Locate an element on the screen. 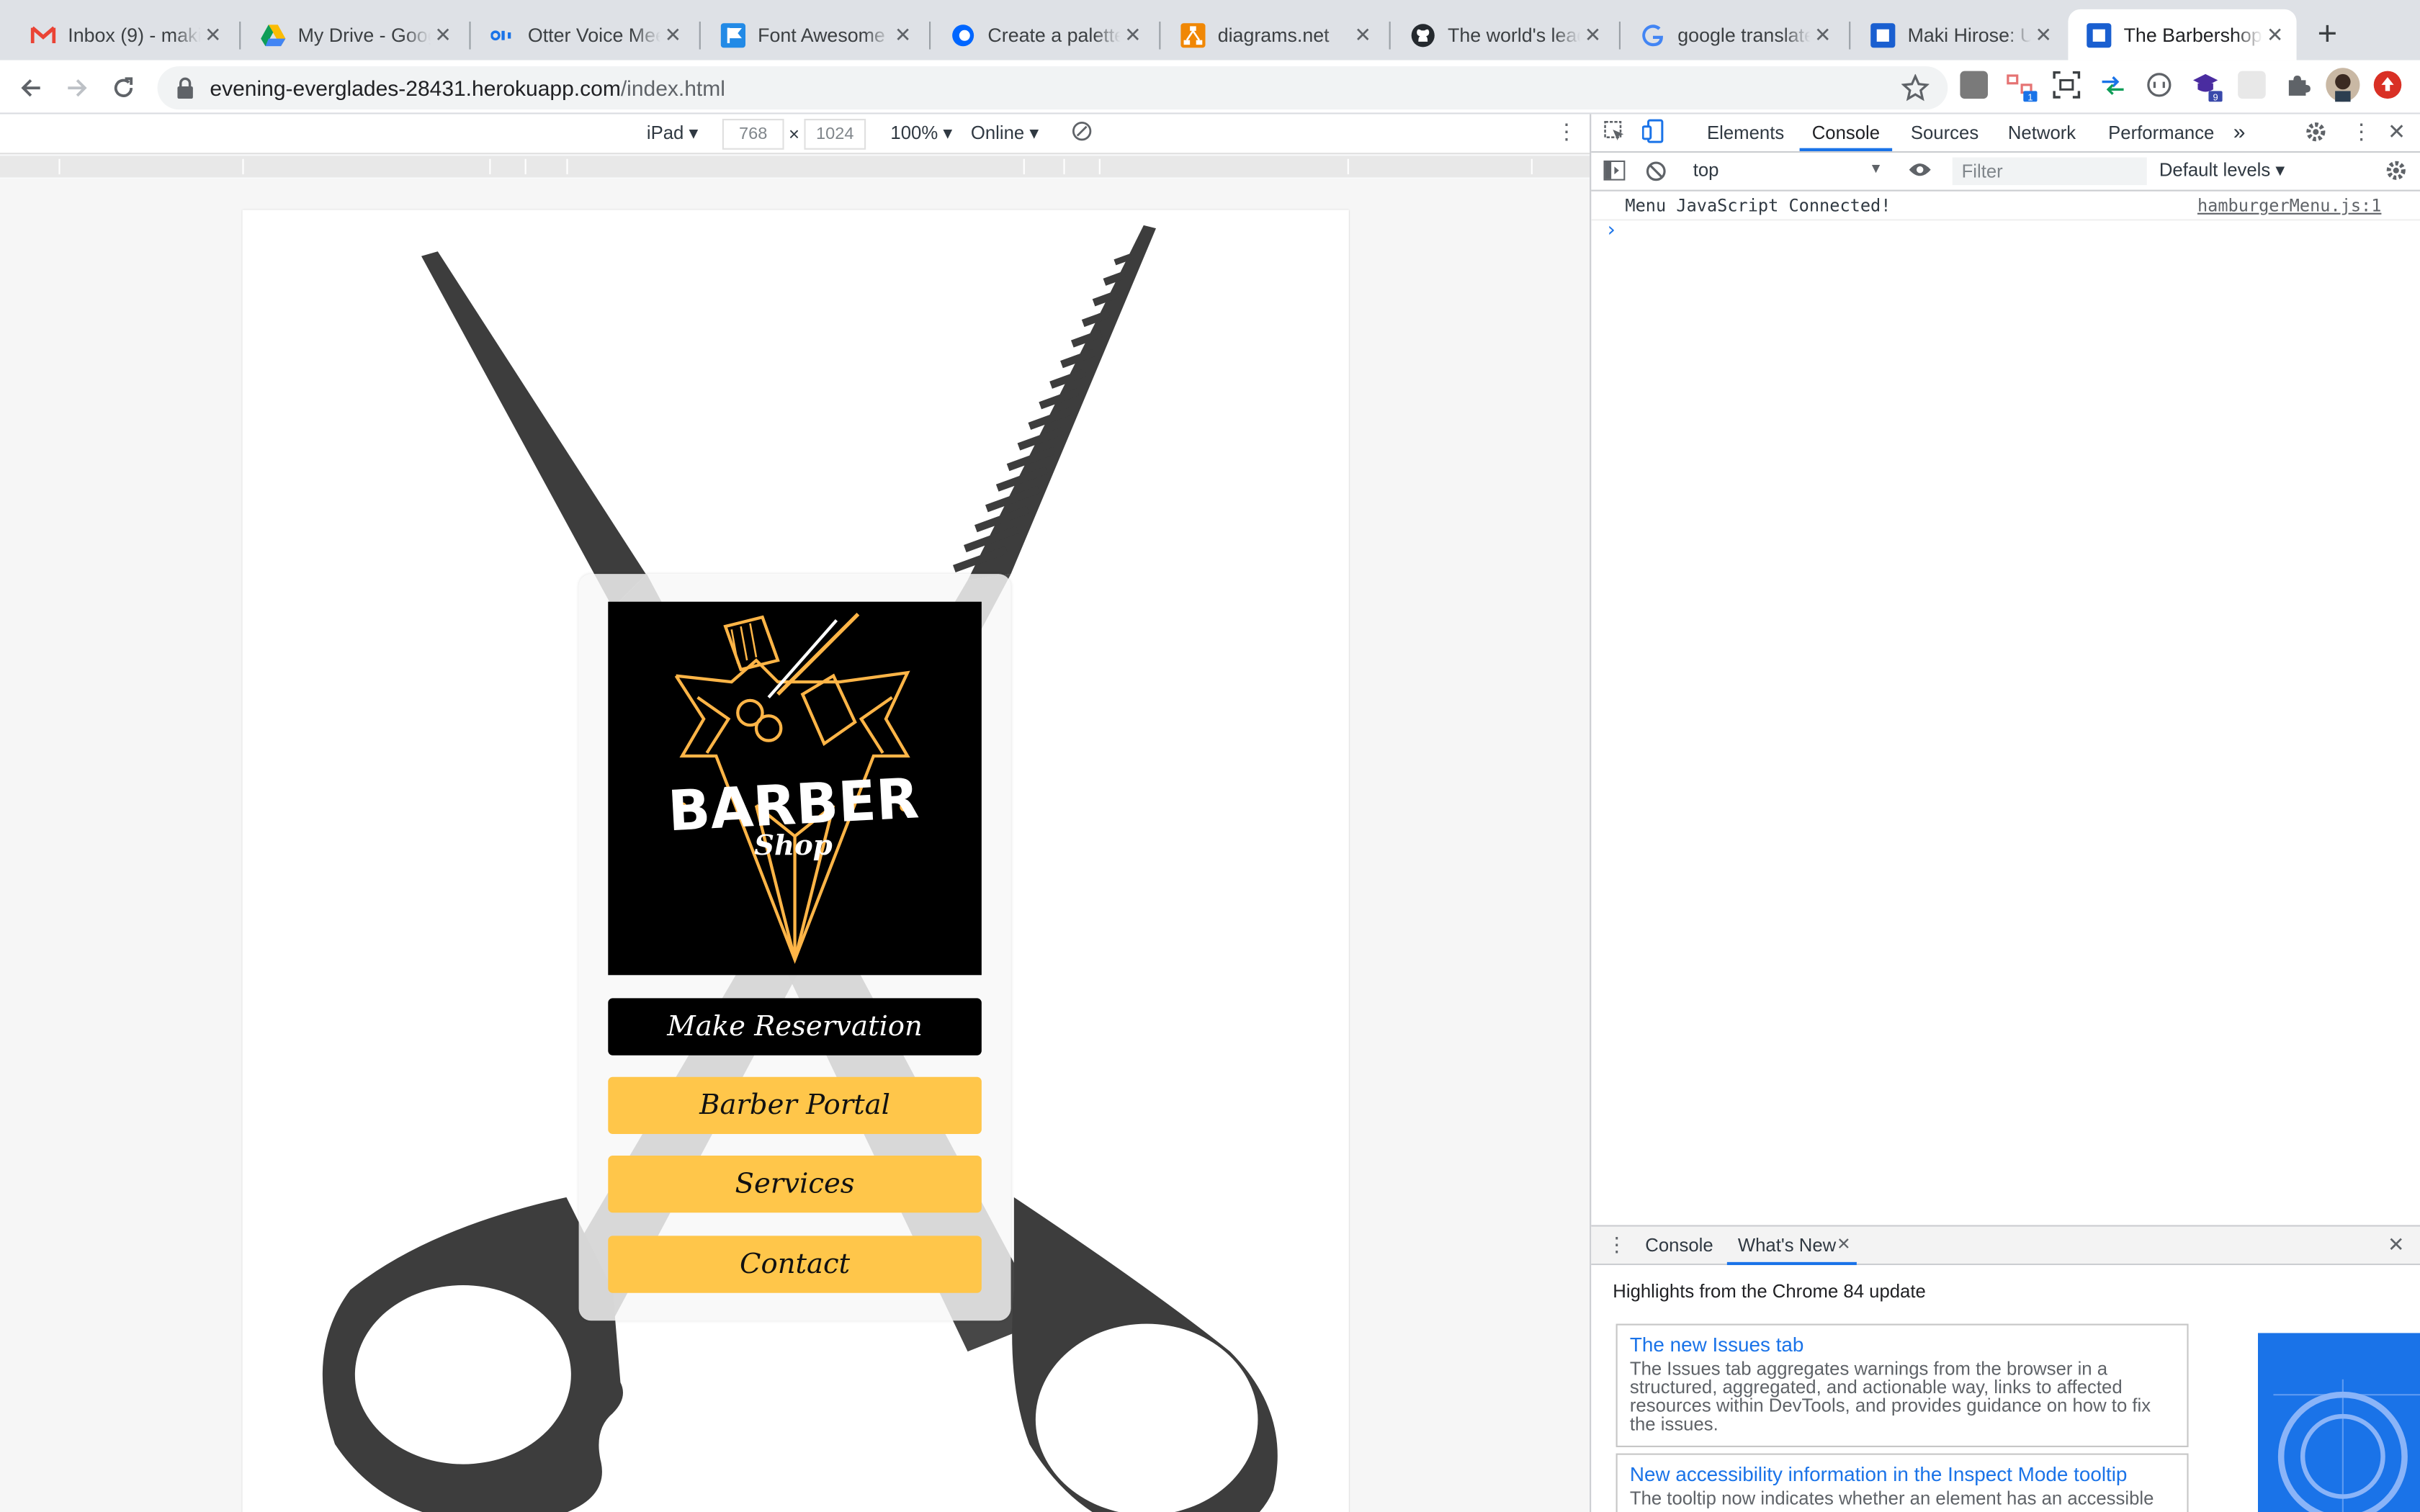 The image size is (2420, 1512). drawer-tab-whats-new: What's New is located at coordinates (1787, 1245).